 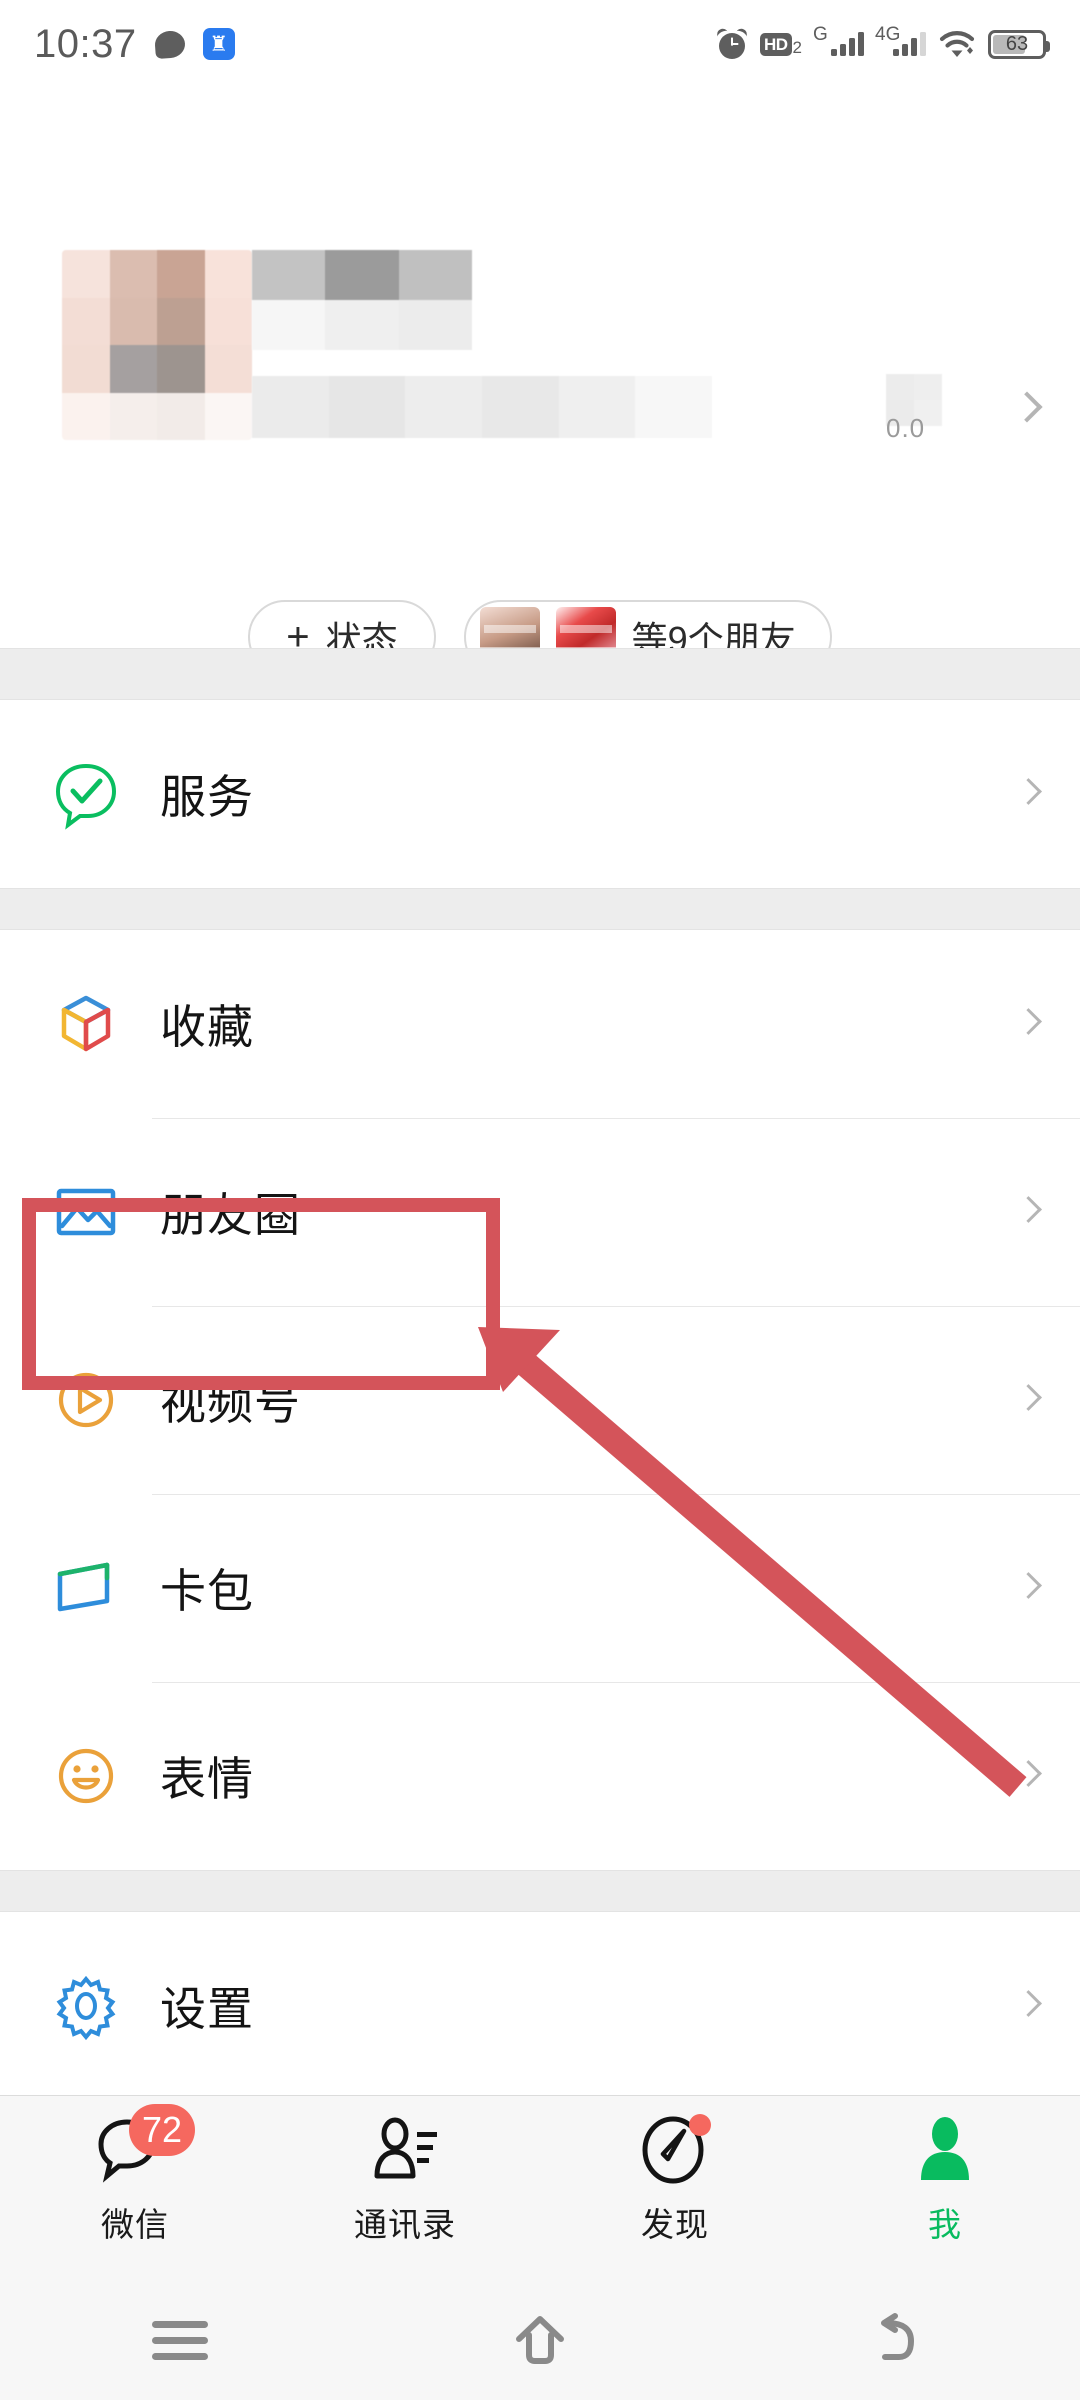 I want to click on status-time: 10:37, so click(x=85, y=43).